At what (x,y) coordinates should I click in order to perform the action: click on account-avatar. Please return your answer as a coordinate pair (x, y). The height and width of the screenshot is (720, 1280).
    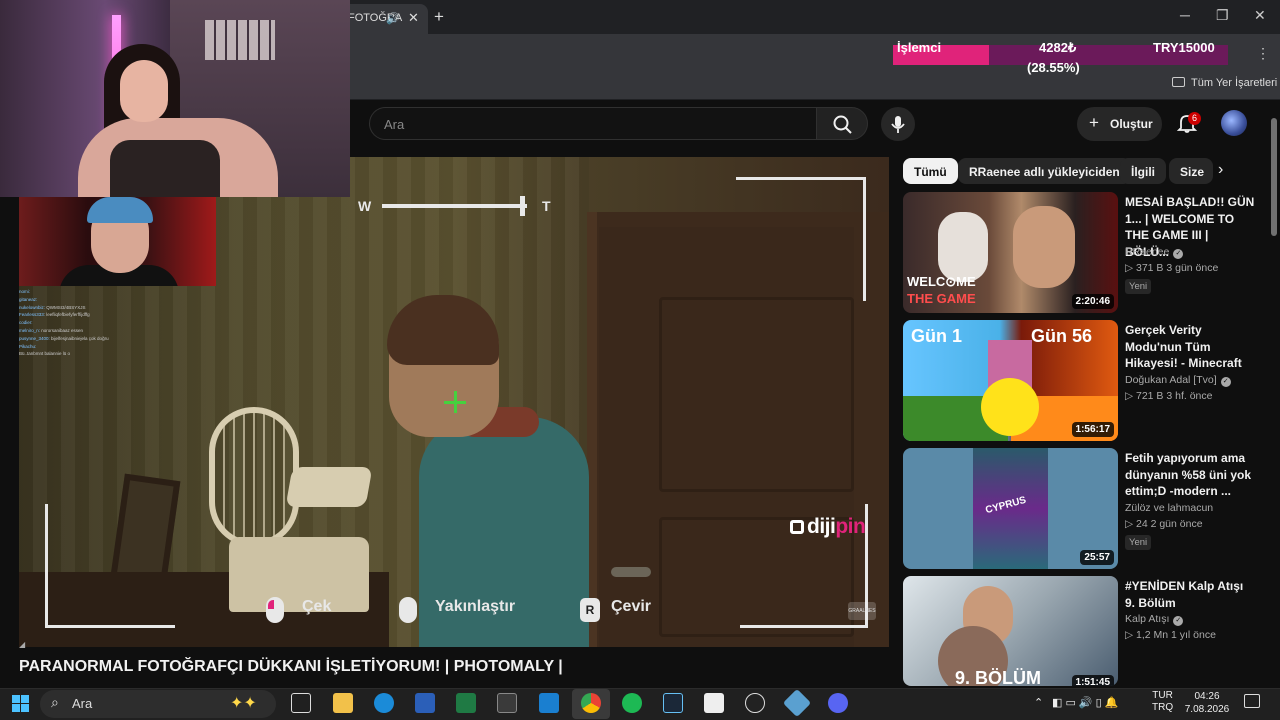
    Looking at the image, I should click on (1234, 123).